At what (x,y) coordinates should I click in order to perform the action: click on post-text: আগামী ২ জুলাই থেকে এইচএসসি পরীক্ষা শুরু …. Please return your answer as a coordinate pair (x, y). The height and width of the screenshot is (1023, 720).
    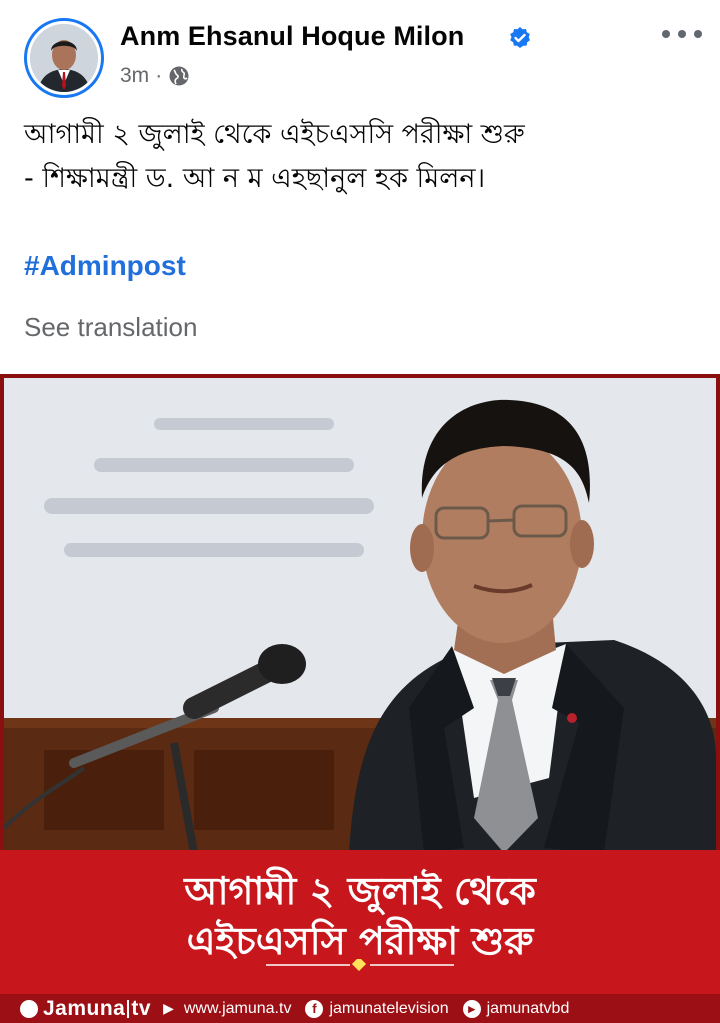
    Looking at the image, I should click on (364, 157).